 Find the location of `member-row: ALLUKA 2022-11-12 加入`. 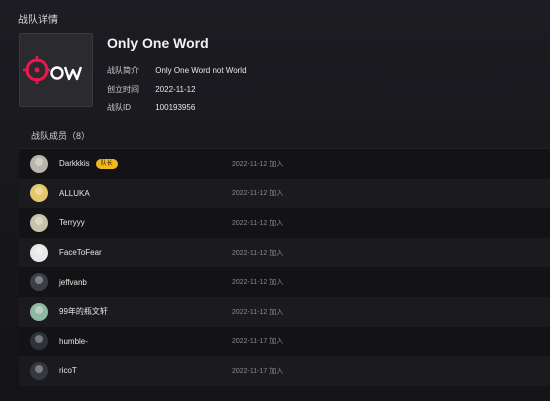

member-row: ALLUKA 2022-11-12 加入 is located at coordinates (284, 193).